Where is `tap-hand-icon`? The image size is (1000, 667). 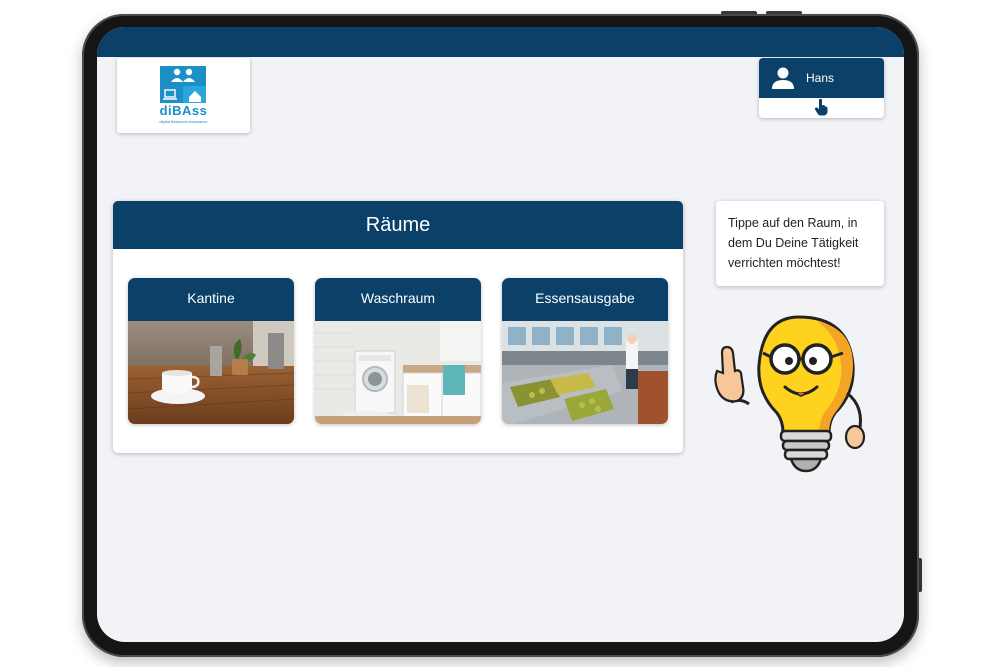 tap-hand-icon is located at coordinates (821, 107).